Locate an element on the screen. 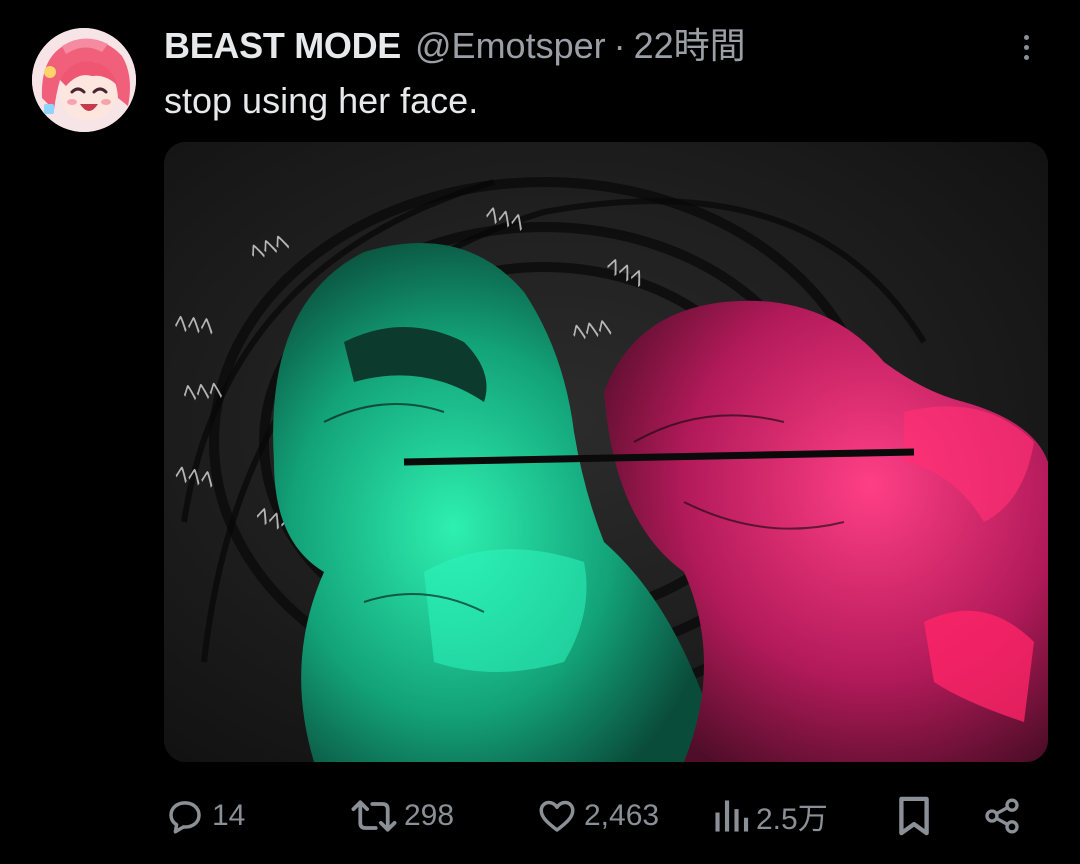 Image resolution: width=1080 pixels, height=864 pixels. tweet-header: BEAST MODE @Emotsper · 22時間 is located at coordinates (455, 46).